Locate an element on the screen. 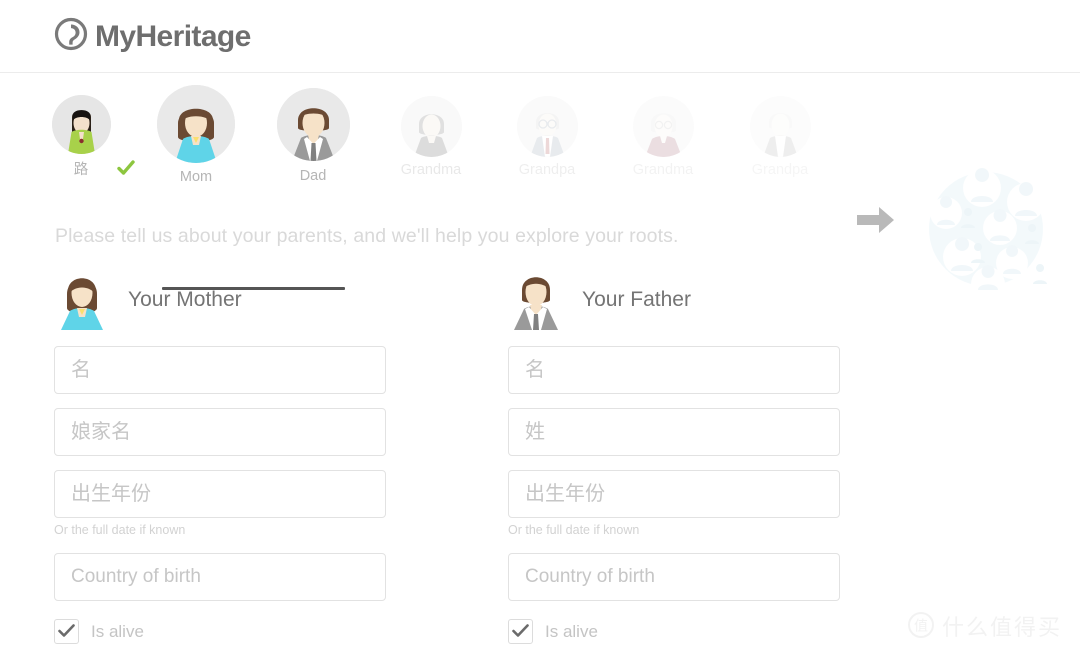  mother-birth-date-helper: Or the full date if known is located at coordinates (120, 530).